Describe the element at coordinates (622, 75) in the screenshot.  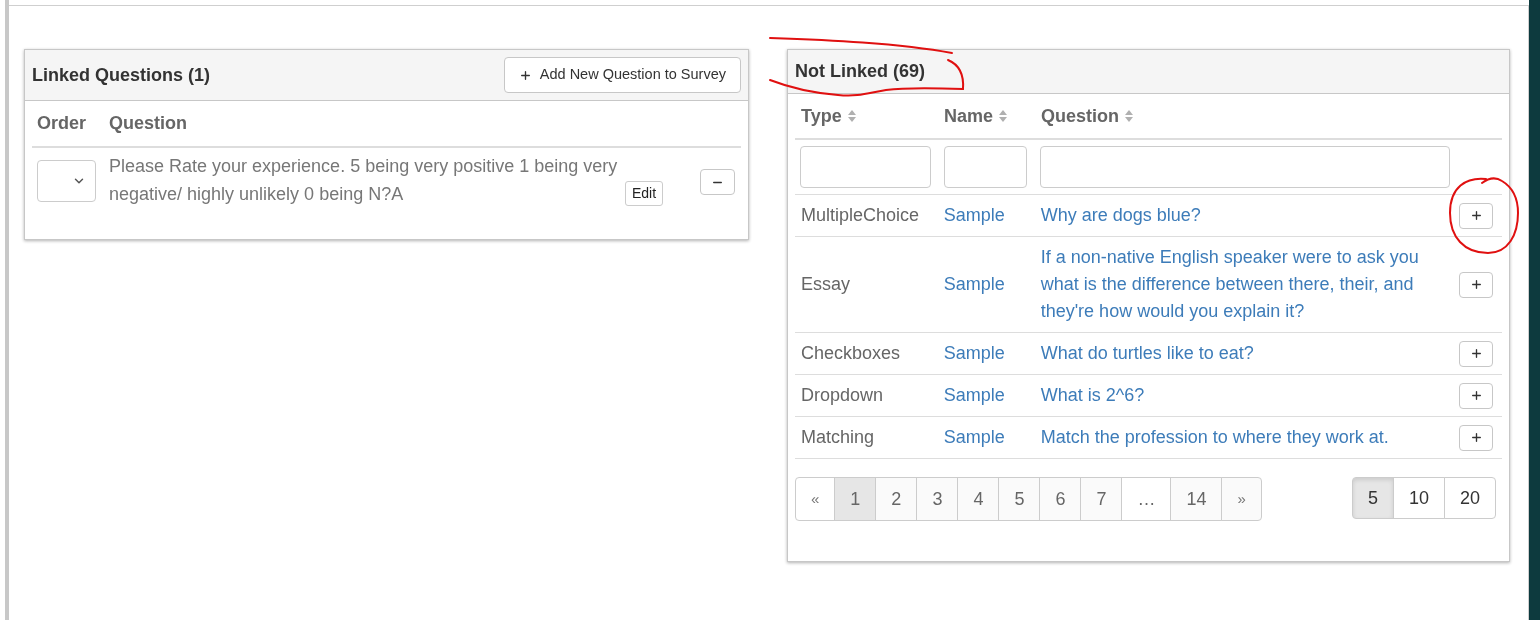
I see `add-question-button: Add New Question to Survey` at that location.